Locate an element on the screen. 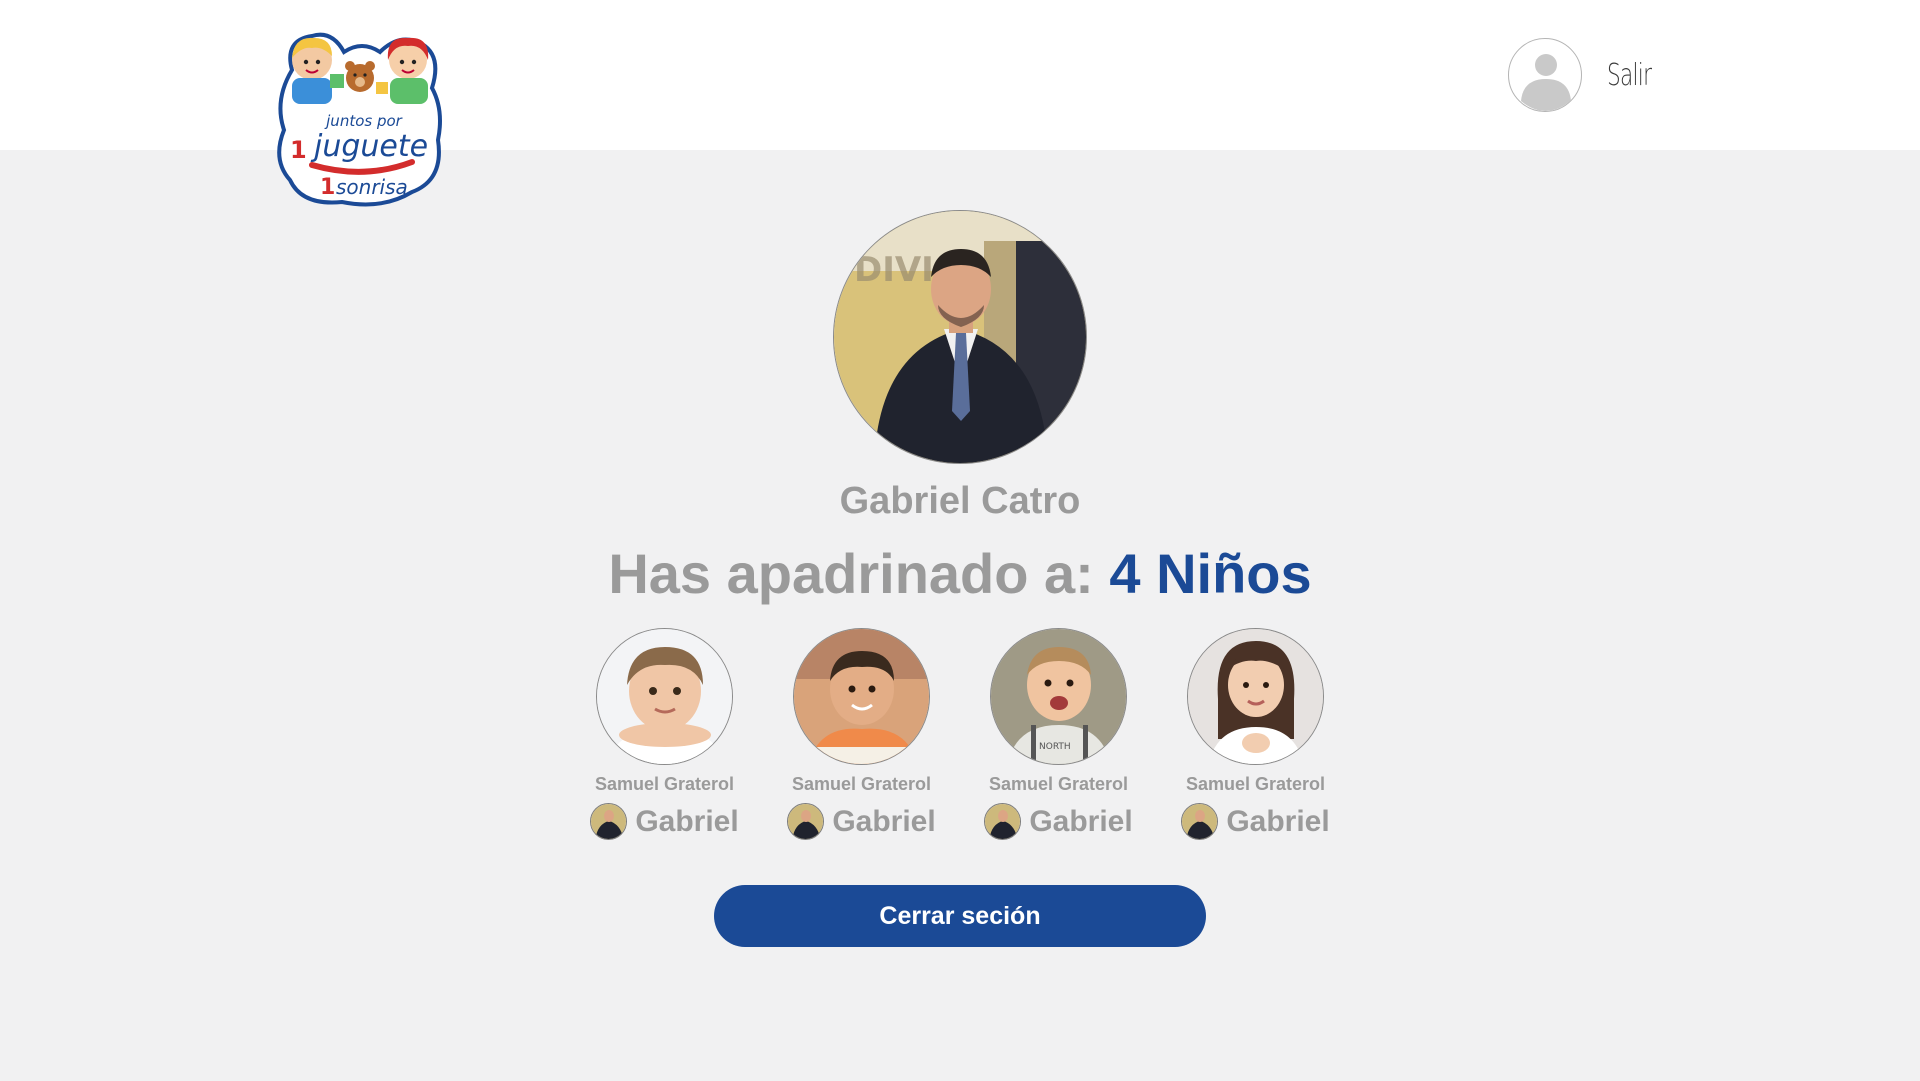 This screenshot has height=1081, width=1920. brand-logo: juntos por 1 juguete 1 sonrisa is located at coordinates (359, 121).